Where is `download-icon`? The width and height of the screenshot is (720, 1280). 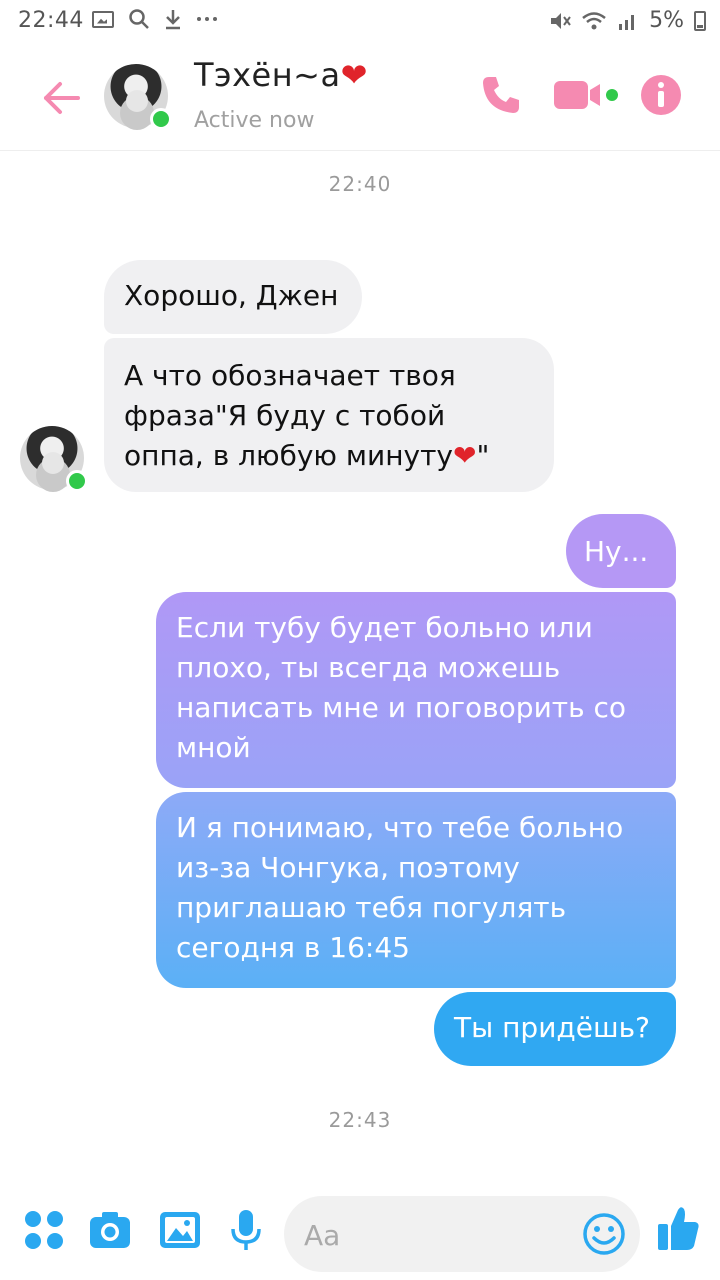
download-icon is located at coordinates (173, 20).